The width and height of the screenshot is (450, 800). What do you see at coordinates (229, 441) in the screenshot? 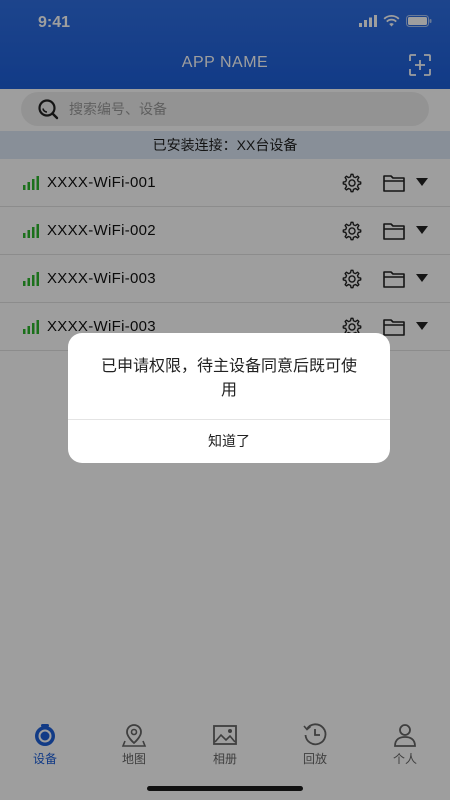
I see `confirm-button: 知道了` at bounding box center [229, 441].